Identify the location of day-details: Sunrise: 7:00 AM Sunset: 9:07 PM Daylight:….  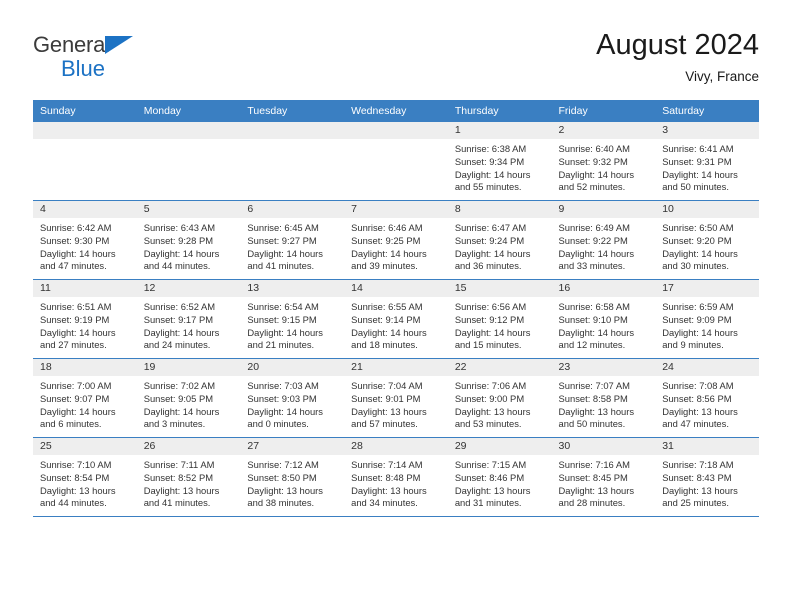
(85, 403).